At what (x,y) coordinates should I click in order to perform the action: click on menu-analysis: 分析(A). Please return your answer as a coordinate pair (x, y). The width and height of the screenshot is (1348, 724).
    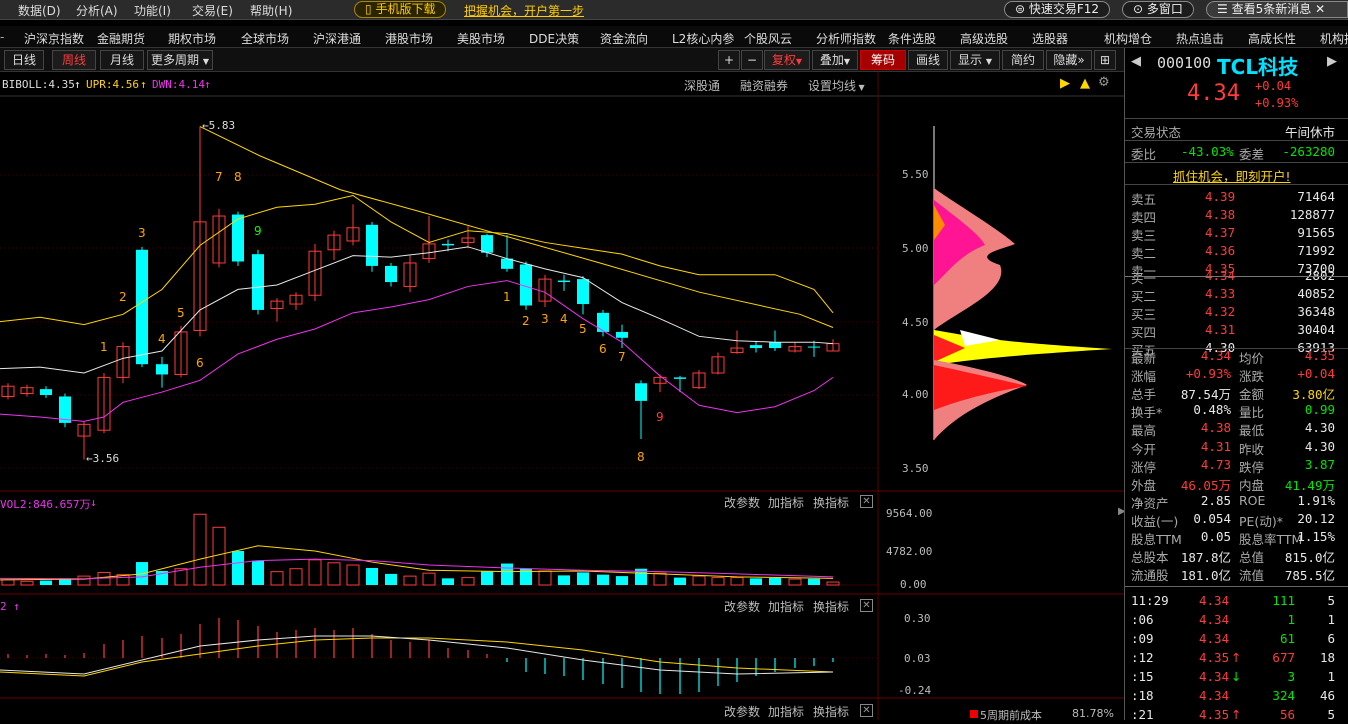
    Looking at the image, I should click on (97, 10).